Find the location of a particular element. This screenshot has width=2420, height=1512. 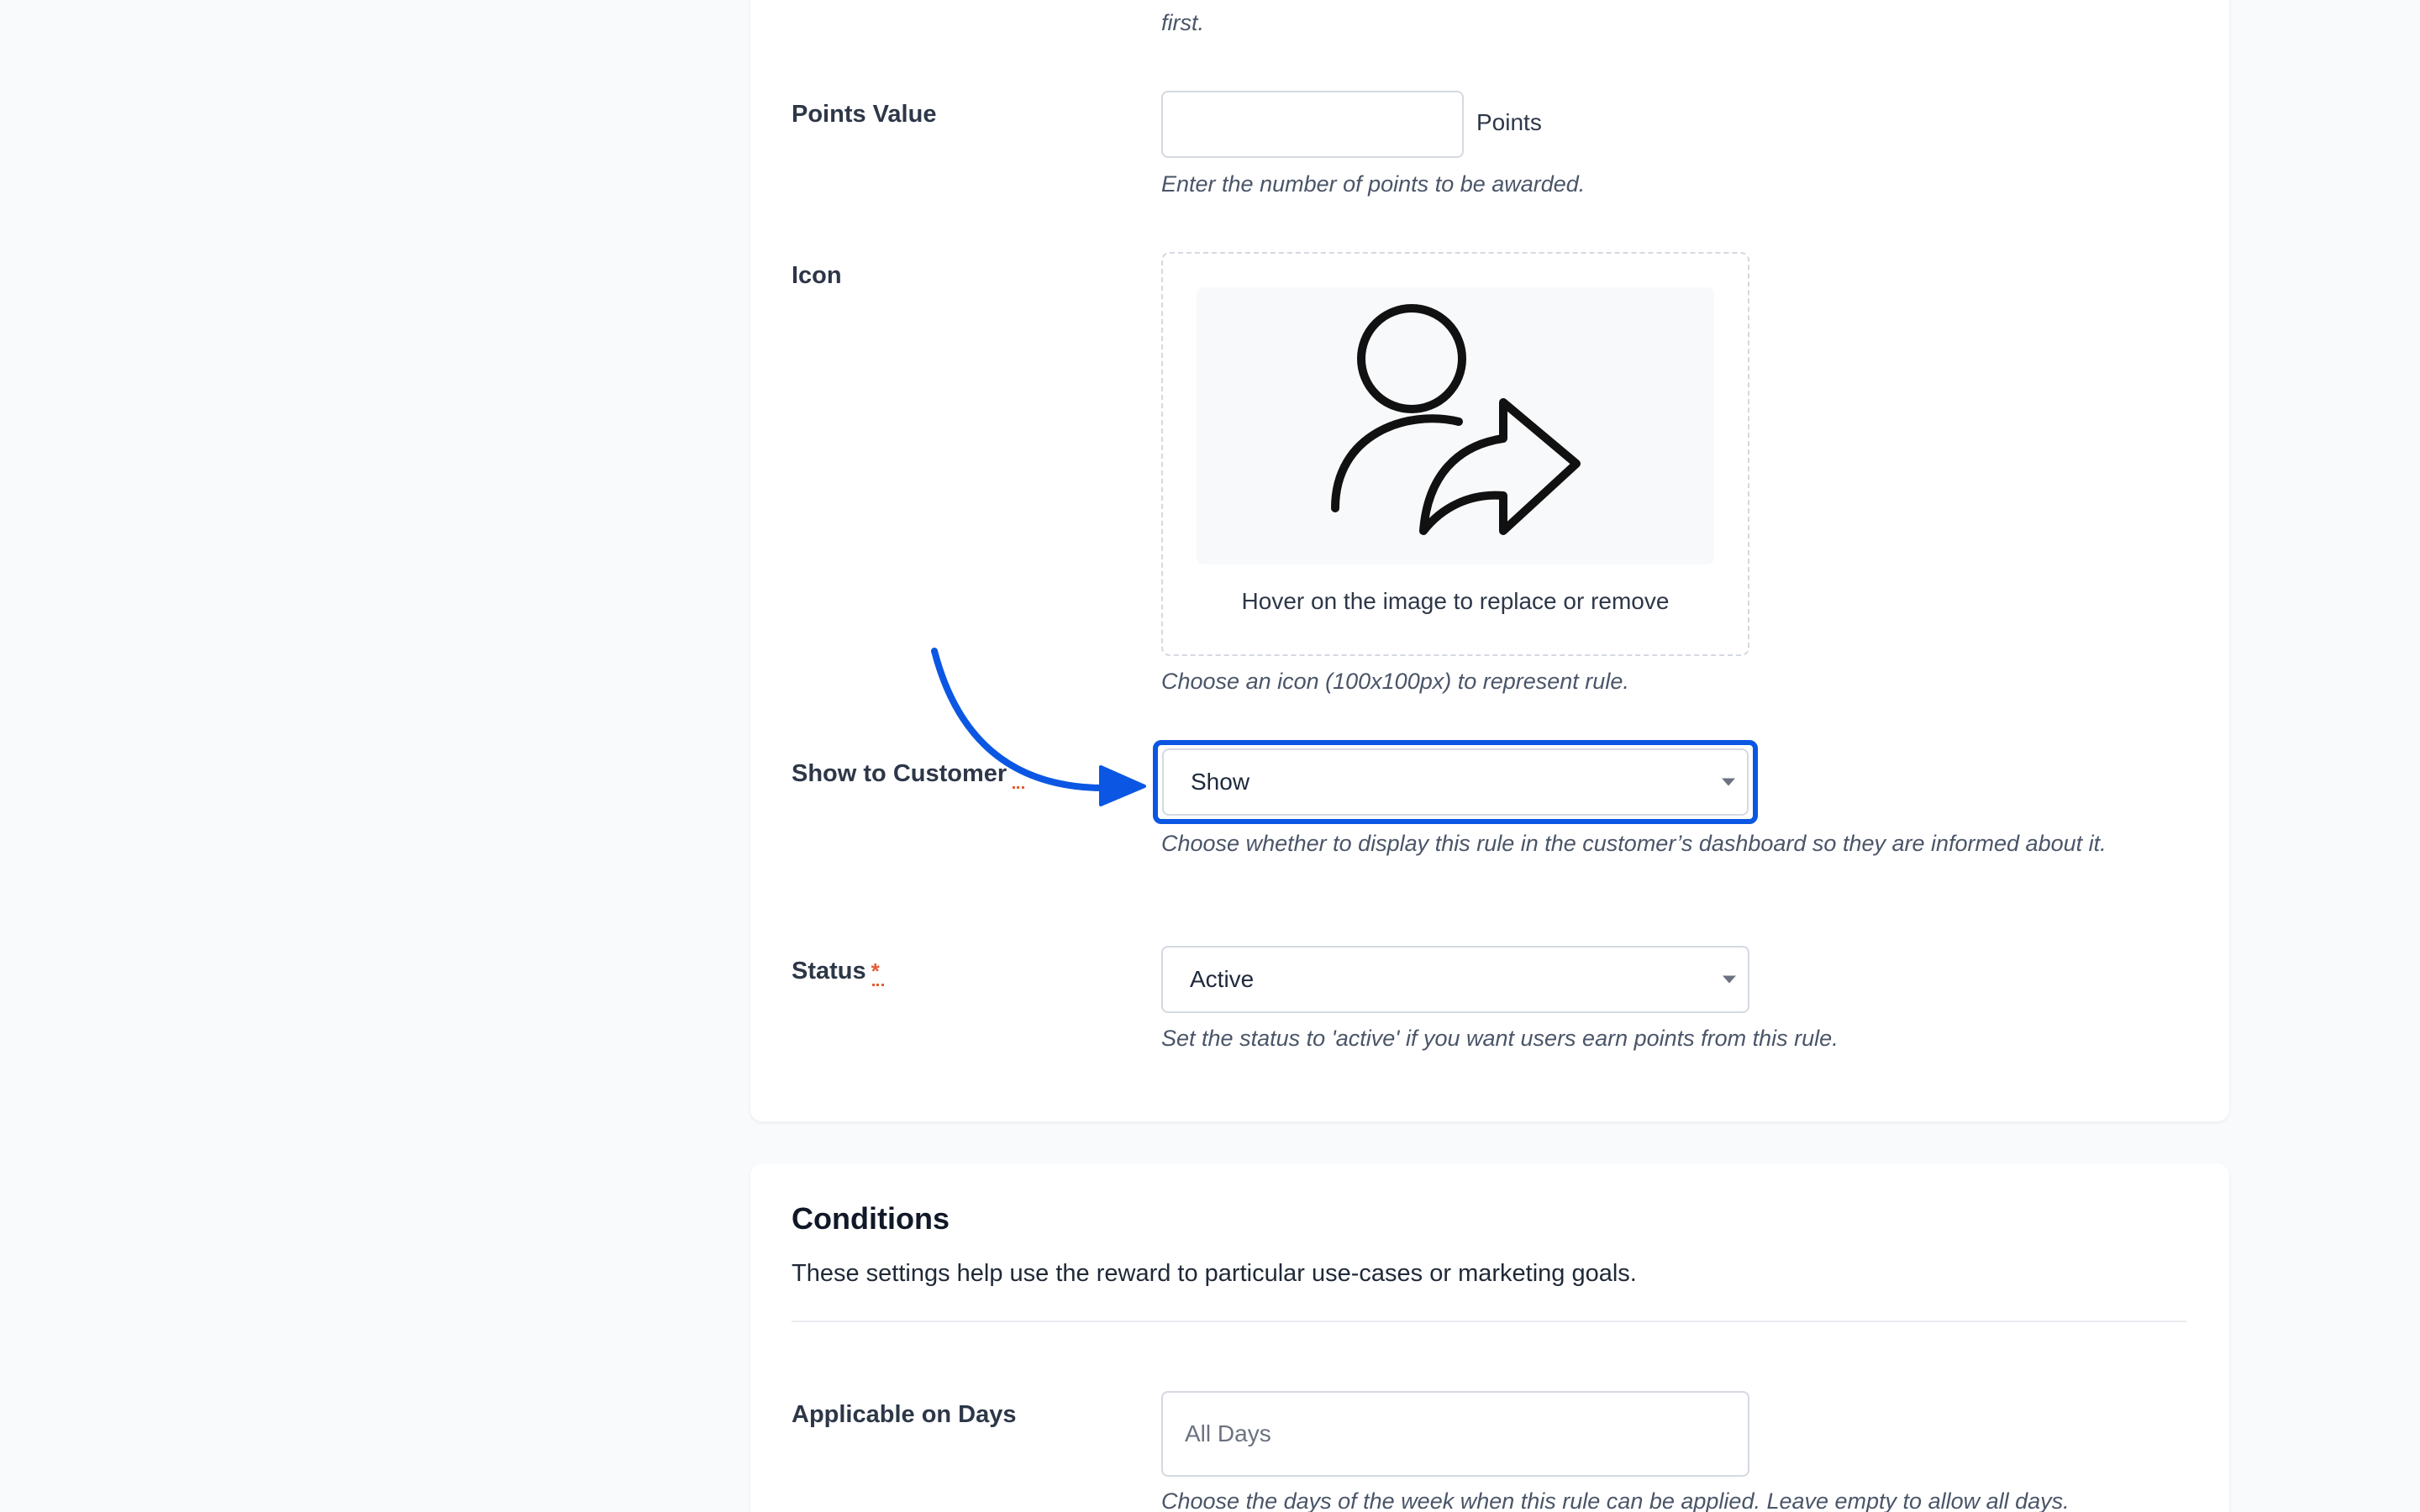

icon-uploader: Hover on the image to replace or remove is located at coordinates (1455, 454).